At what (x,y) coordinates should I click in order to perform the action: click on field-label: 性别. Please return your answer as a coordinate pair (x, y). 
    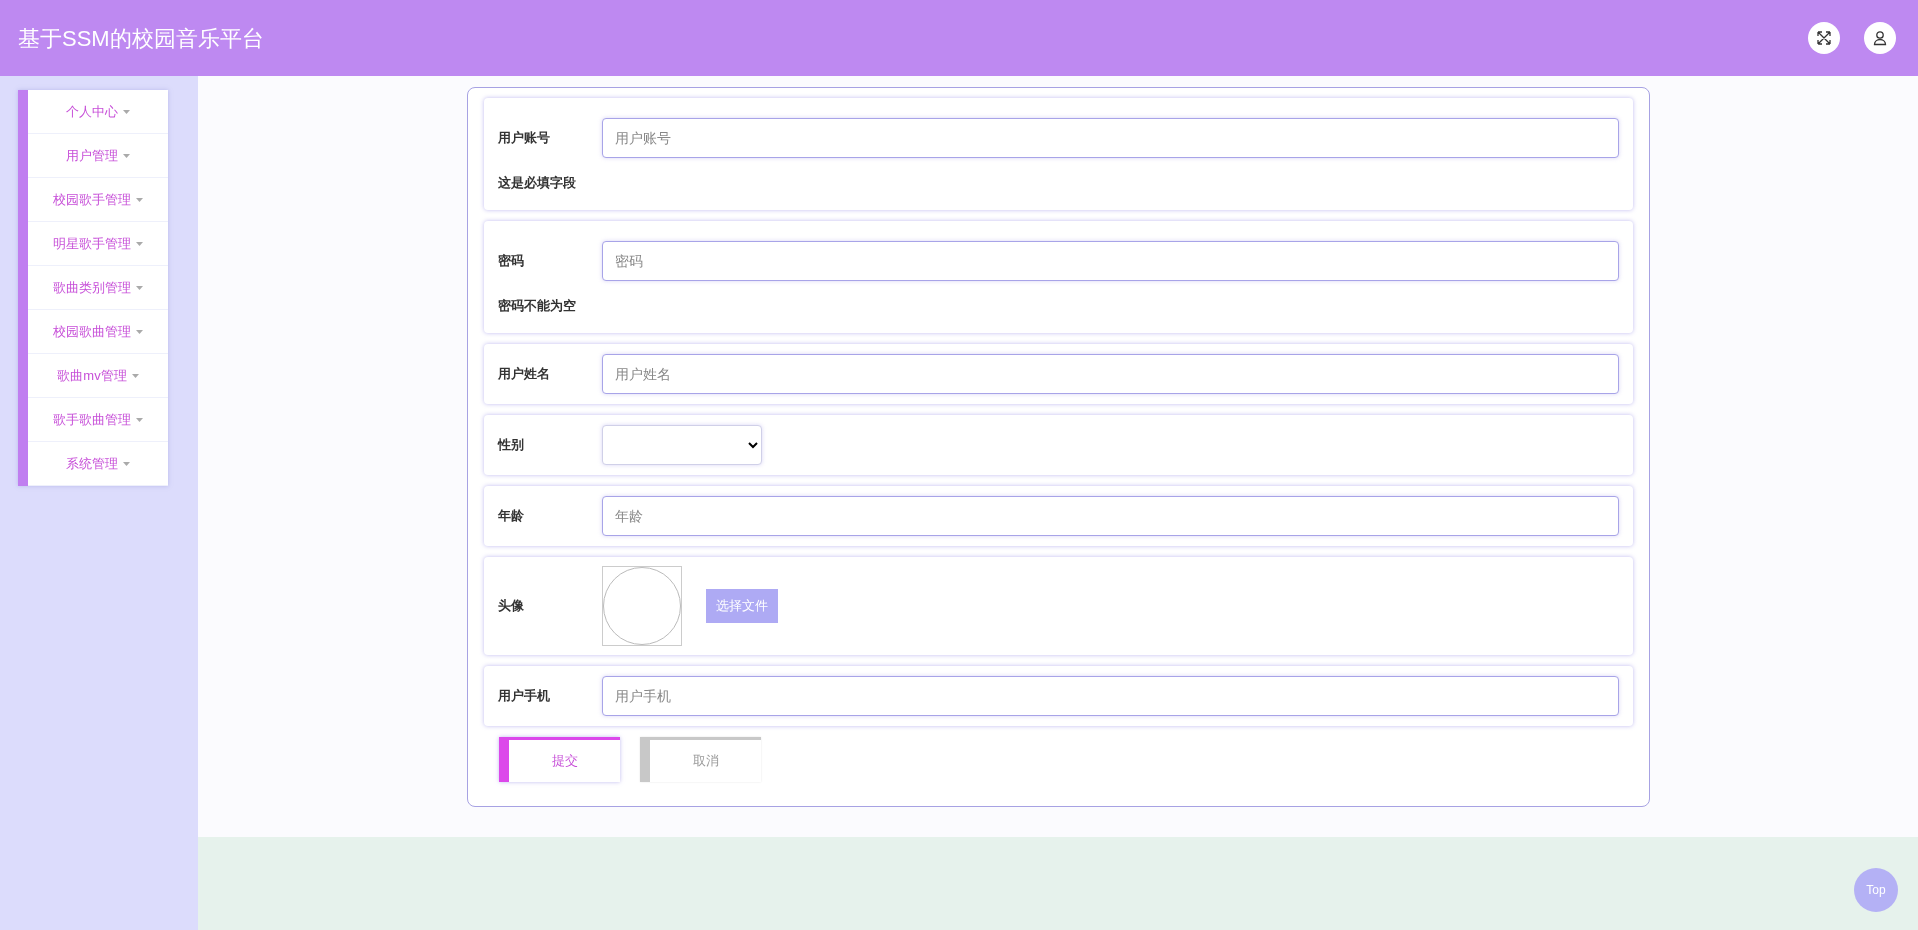
    Looking at the image, I should click on (511, 445).